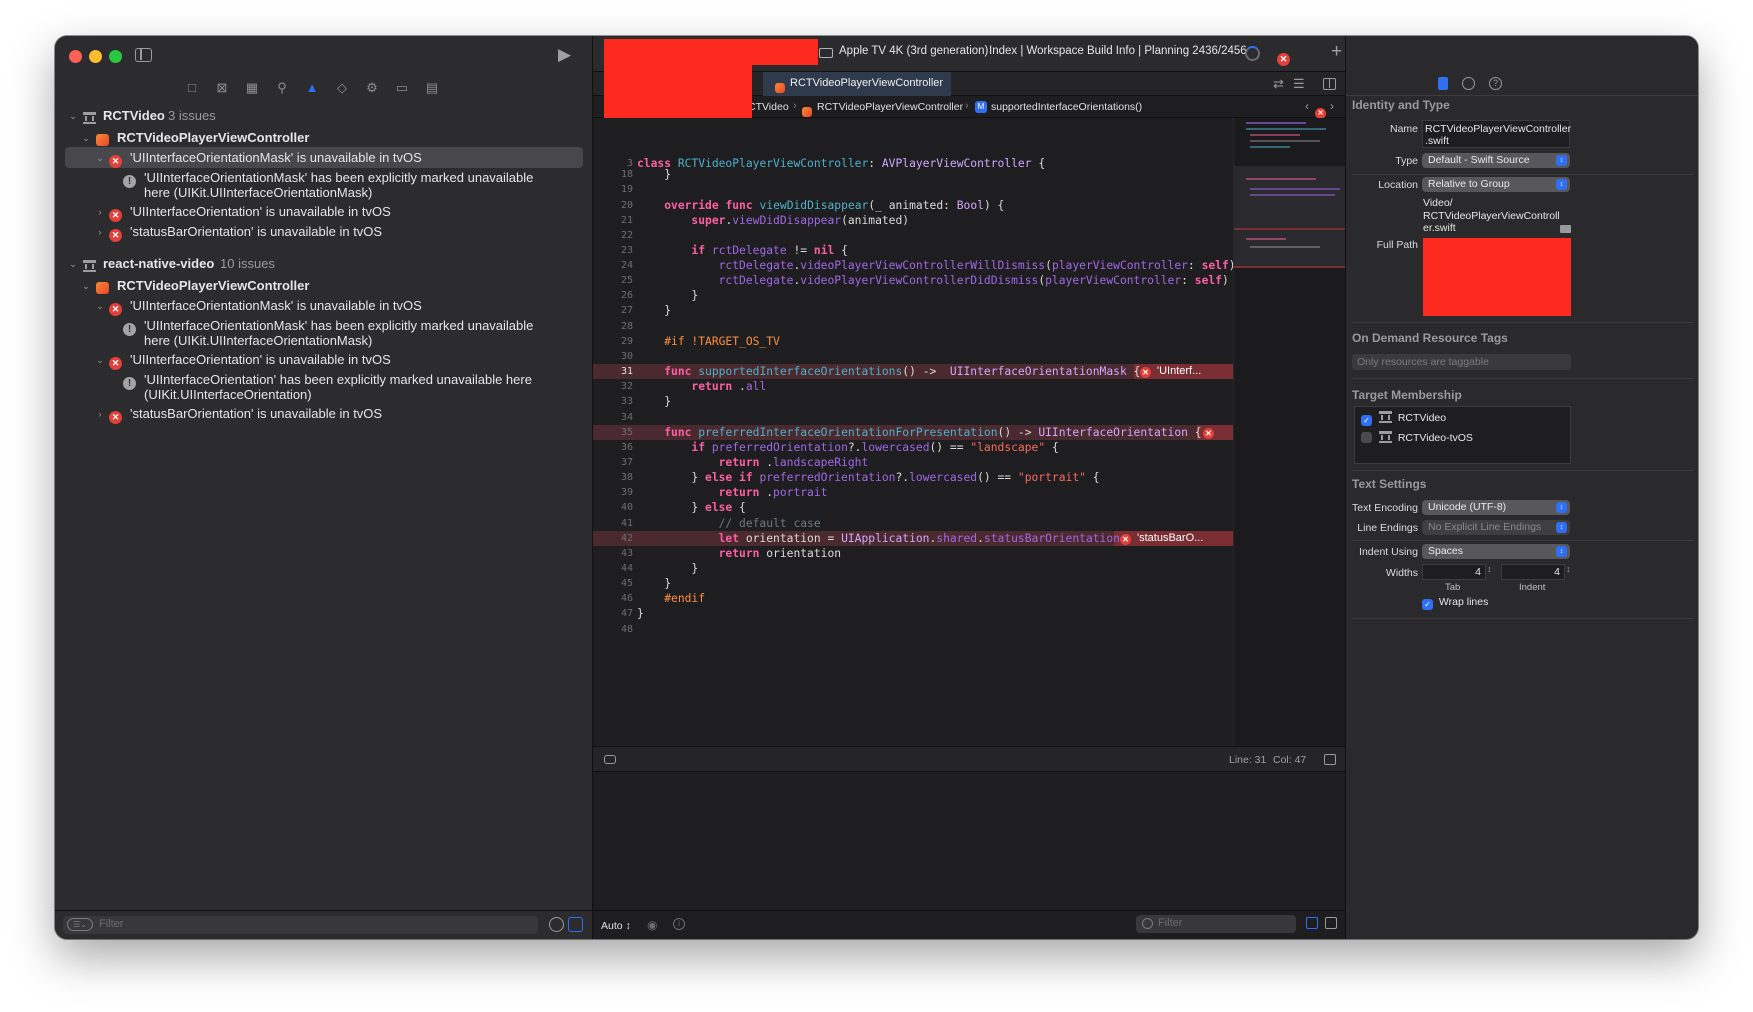 The height and width of the screenshot is (1012, 1753). I want to click on editor-tab: RCTVideoPlayerViewController, so click(857, 84).